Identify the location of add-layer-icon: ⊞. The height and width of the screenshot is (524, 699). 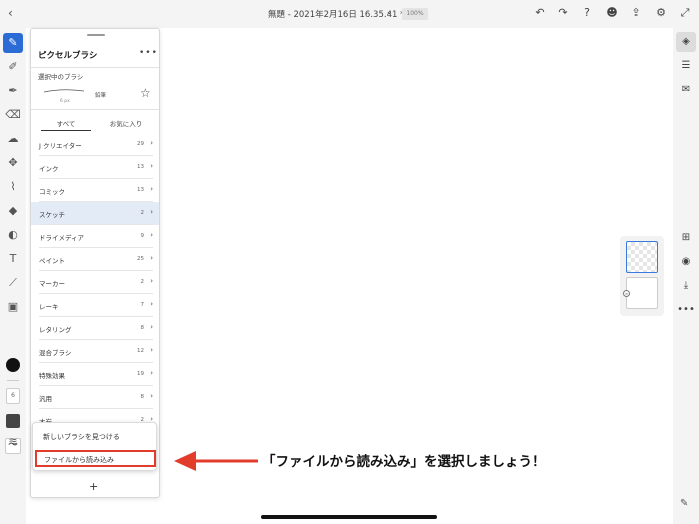
(686, 238).